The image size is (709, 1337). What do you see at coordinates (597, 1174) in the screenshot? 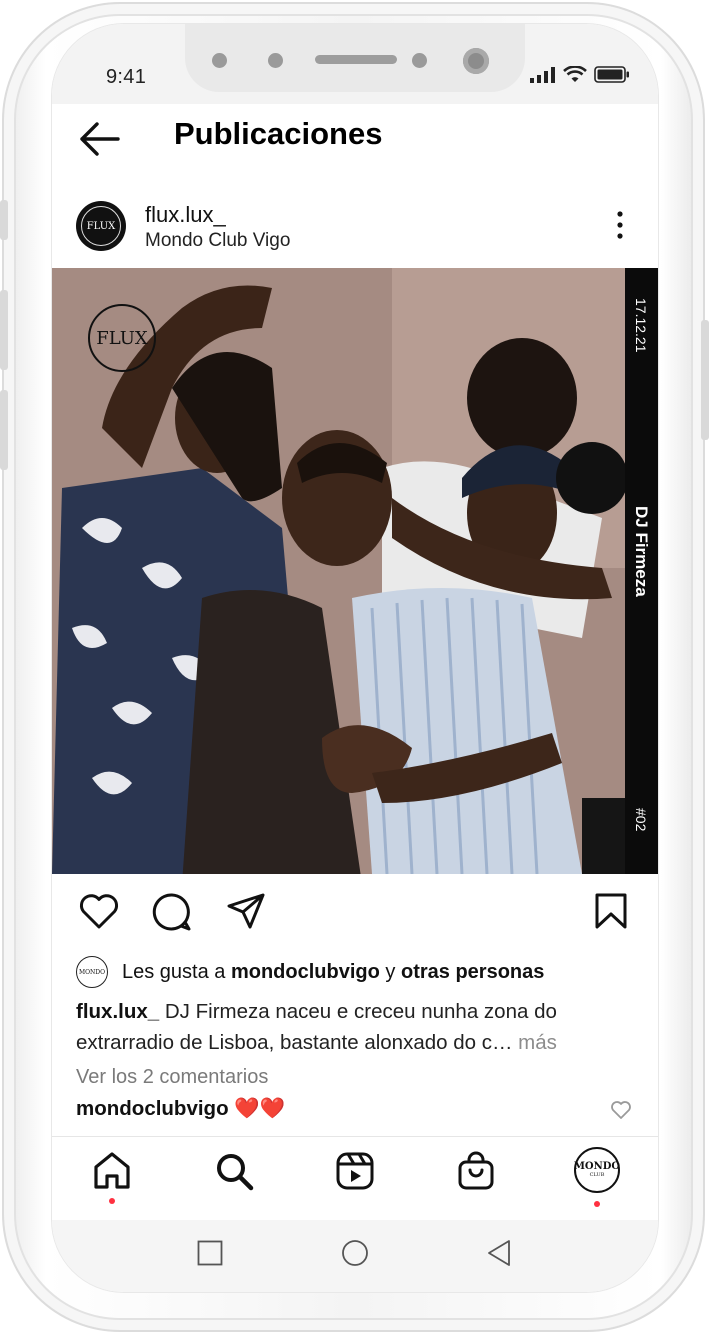
I see `profile-avatar-subtext: CLUB` at bounding box center [597, 1174].